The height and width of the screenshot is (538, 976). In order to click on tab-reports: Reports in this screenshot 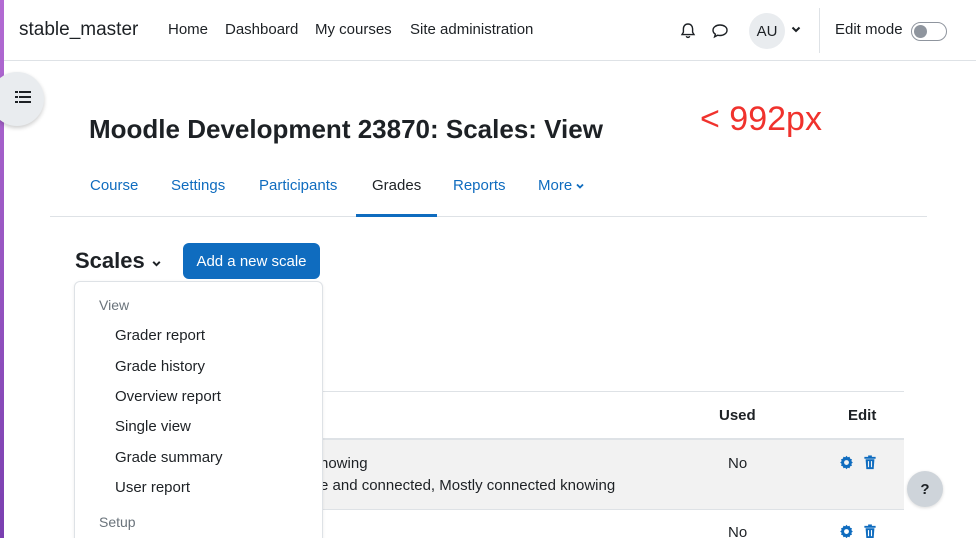, I will do `click(479, 190)`.